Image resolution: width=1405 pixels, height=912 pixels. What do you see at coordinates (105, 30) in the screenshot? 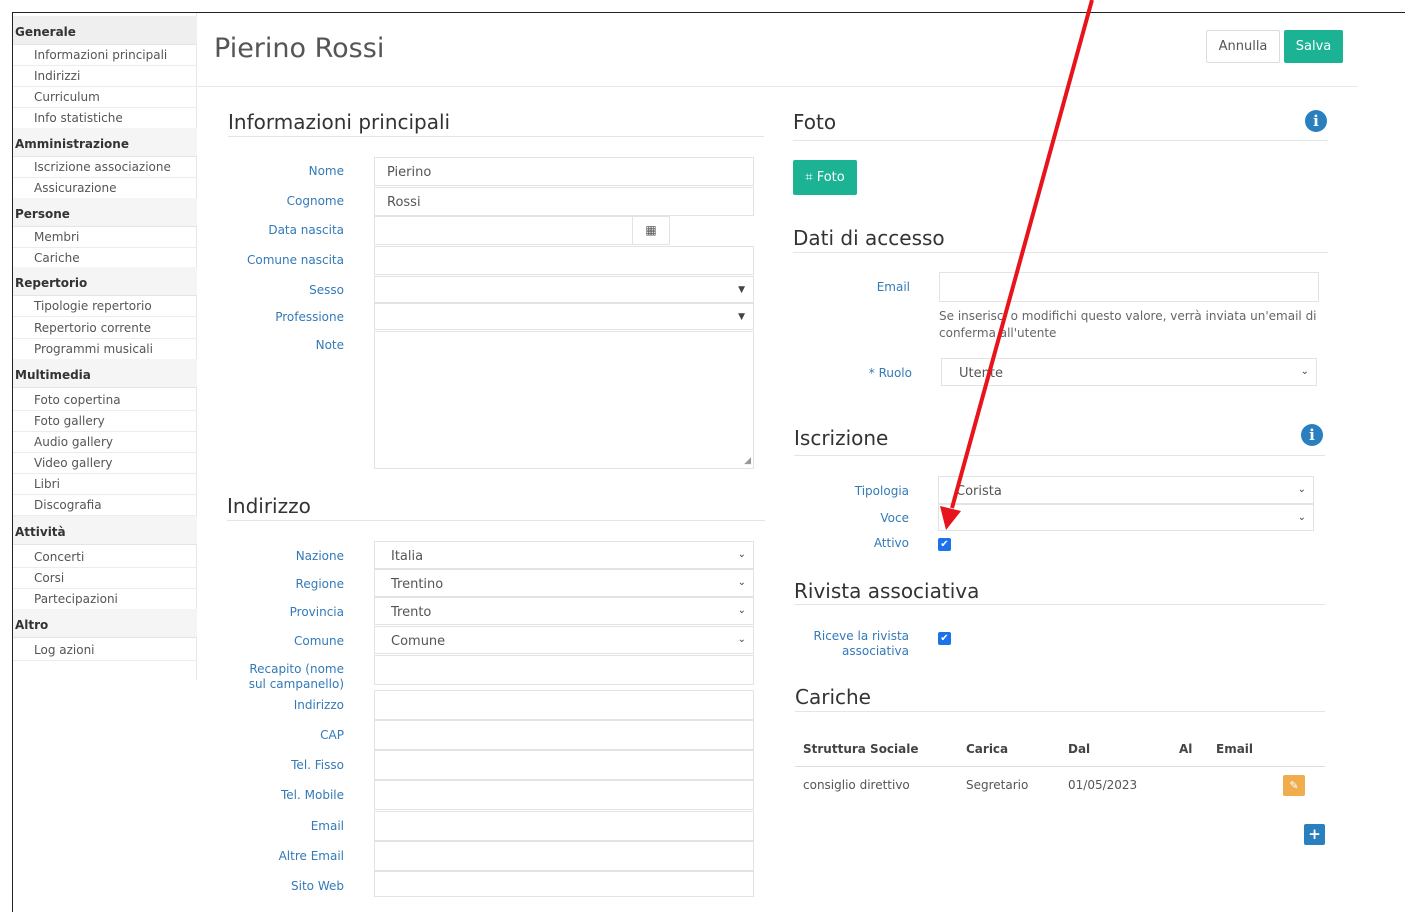
I see `sidebar-section-generale: Generale` at bounding box center [105, 30].